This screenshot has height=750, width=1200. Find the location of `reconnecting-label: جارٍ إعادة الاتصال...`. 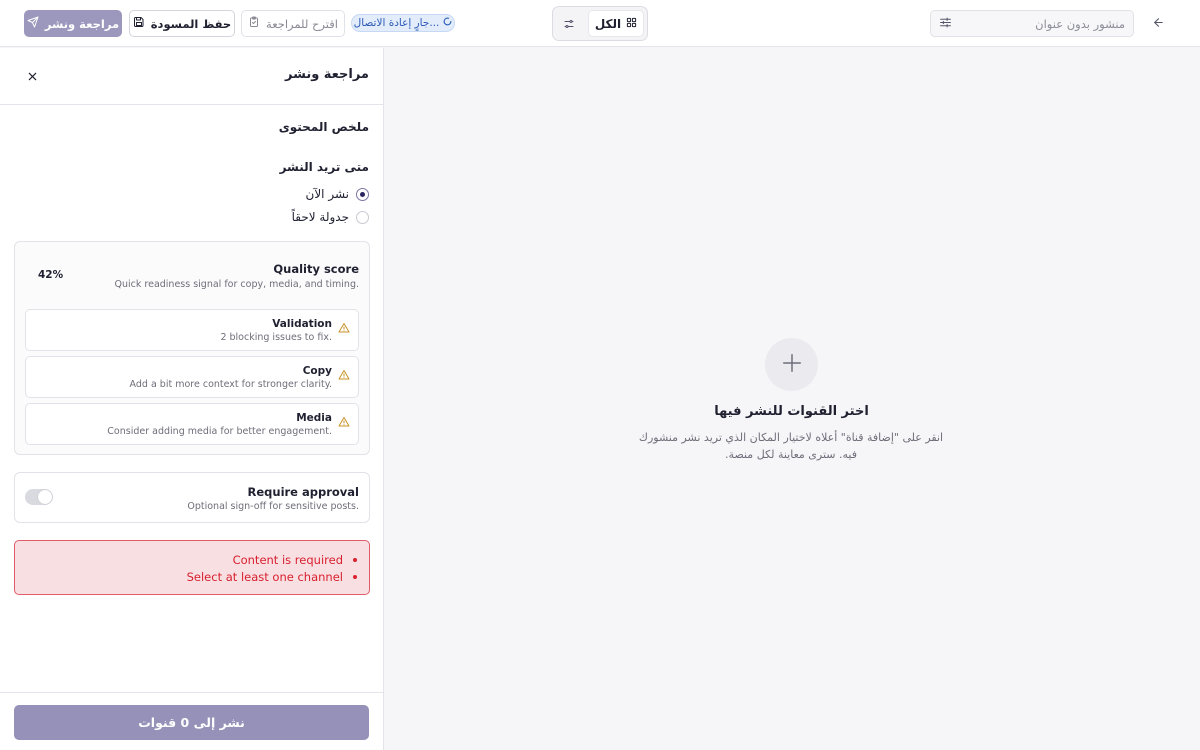

reconnecting-label: جارٍ إعادة الاتصال... is located at coordinates (396, 23).